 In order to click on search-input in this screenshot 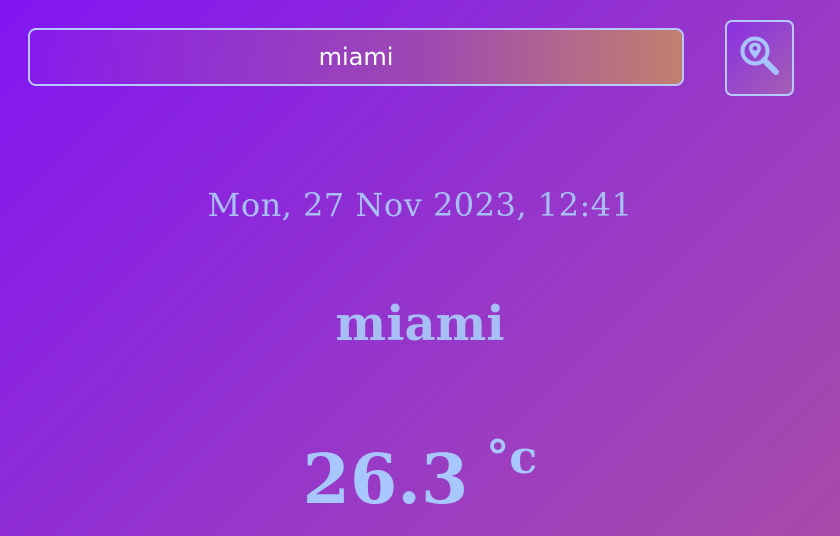, I will do `click(356, 57)`.